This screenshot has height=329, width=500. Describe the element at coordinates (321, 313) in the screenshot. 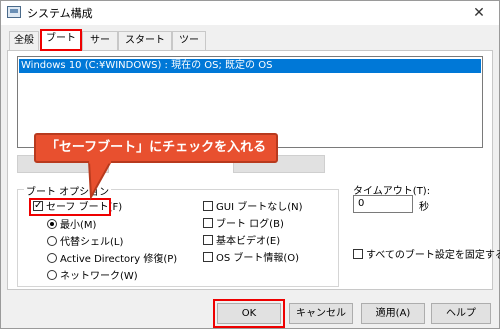

I see `cancel-button: キャンセル` at that location.